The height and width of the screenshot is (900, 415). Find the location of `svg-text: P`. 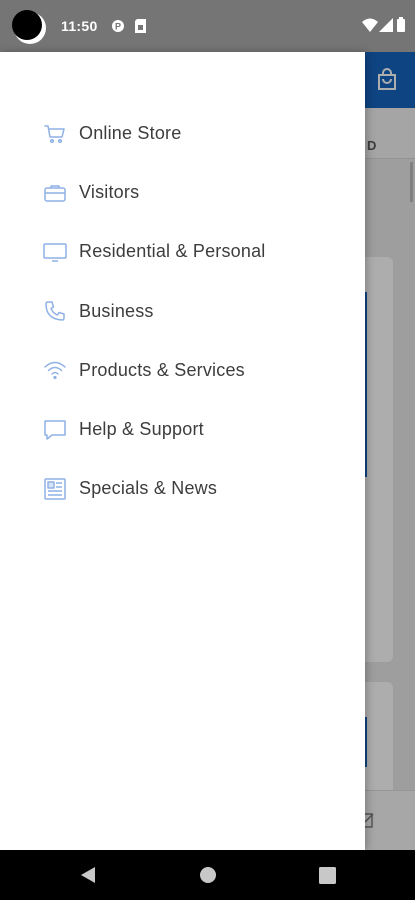

svg-text: P is located at coordinates (118, 27).